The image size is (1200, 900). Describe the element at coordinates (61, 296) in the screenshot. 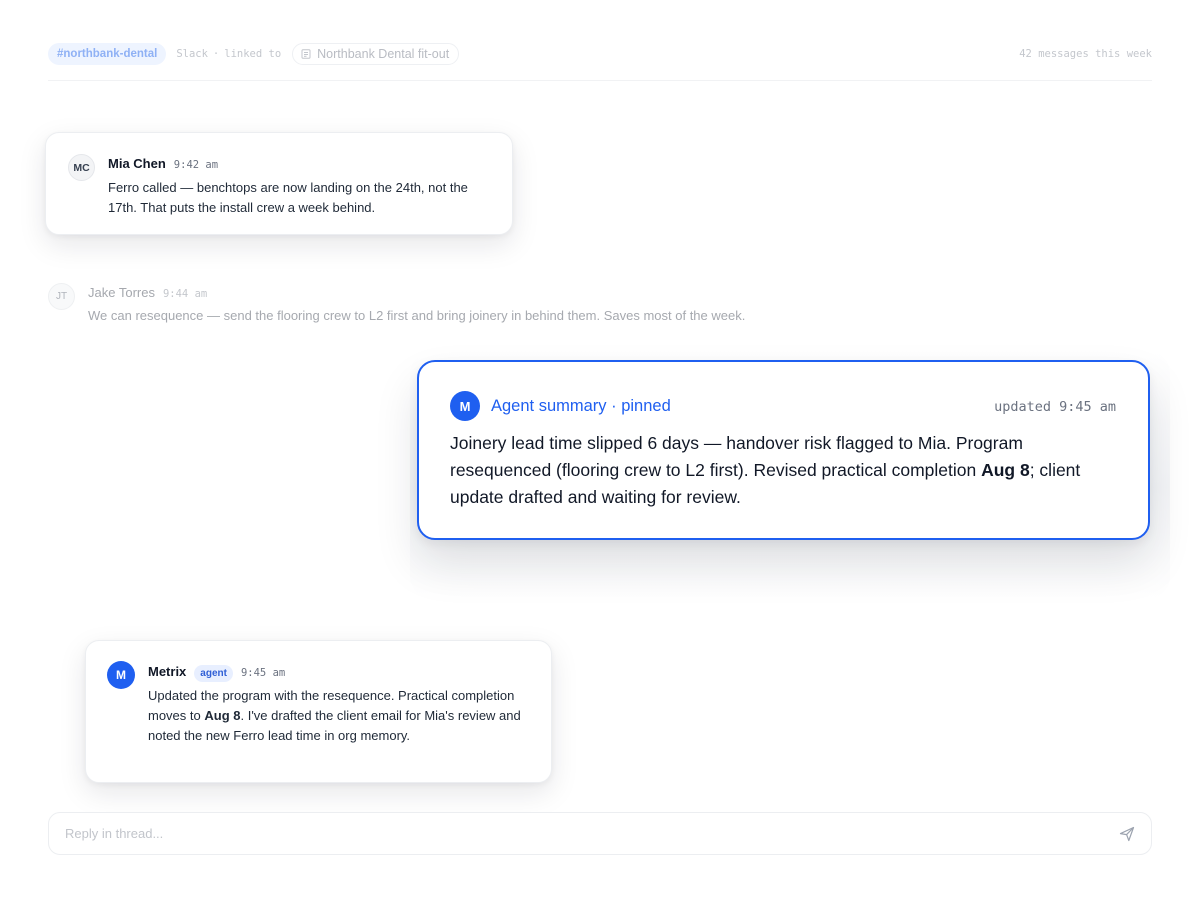

I see `avatar: JT` at that location.